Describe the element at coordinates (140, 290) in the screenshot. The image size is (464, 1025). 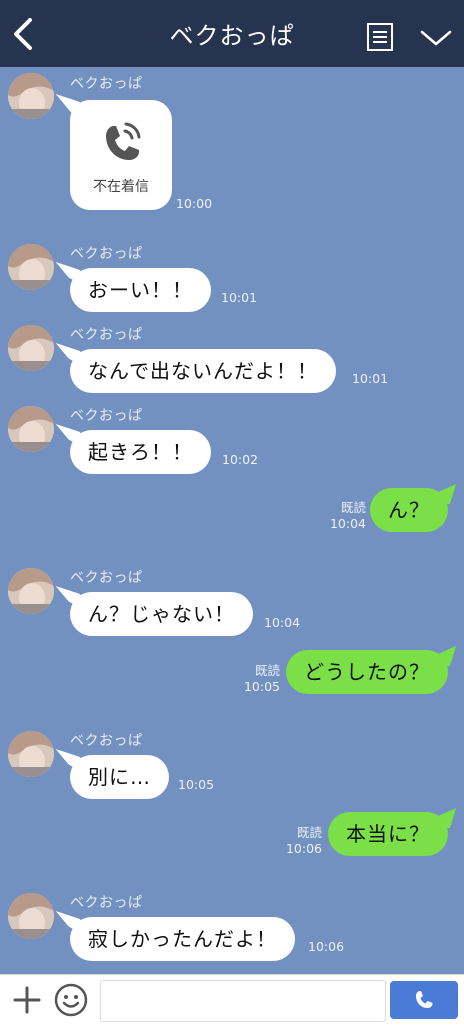
I see `message-bubble: おーい！！` at that location.